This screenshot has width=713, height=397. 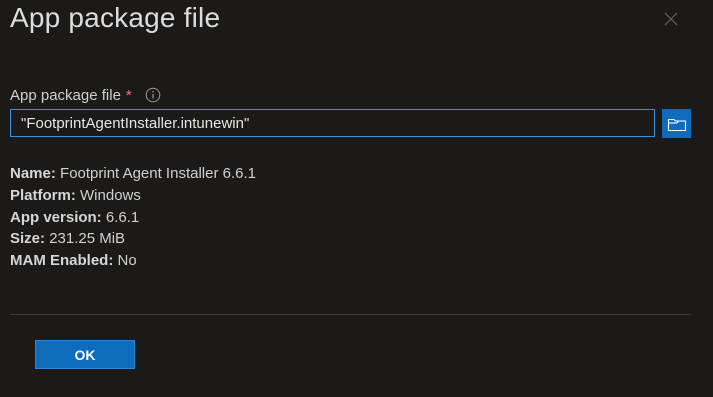 What do you see at coordinates (33, 173) in the screenshot?
I see `detail-key: Name:` at bounding box center [33, 173].